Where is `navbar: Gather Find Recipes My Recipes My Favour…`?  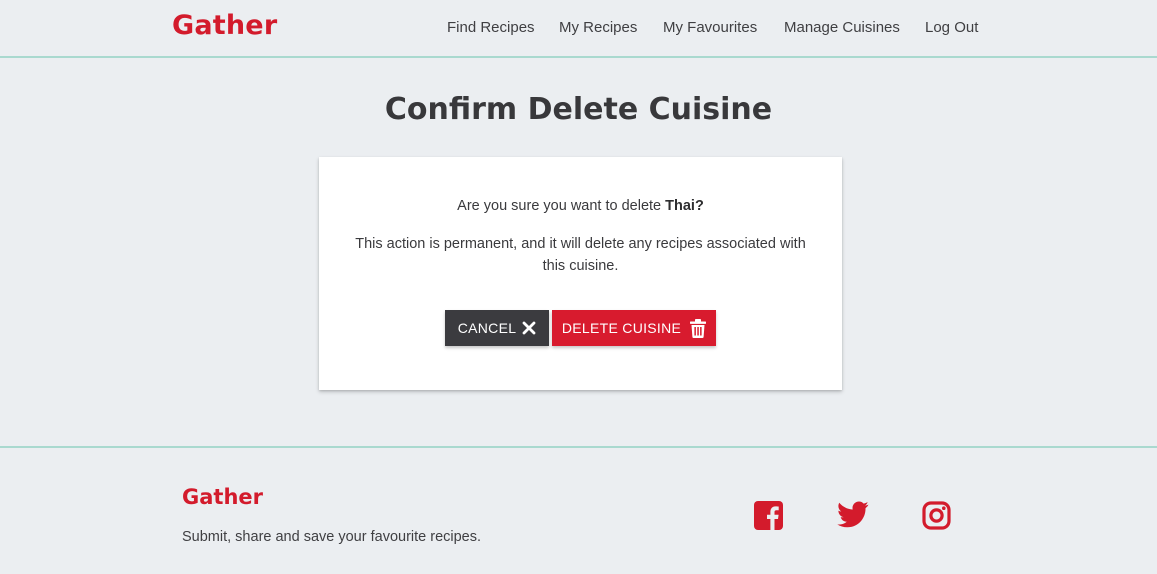 navbar: Gather Find Recipes My Recipes My Favour… is located at coordinates (578, 29).